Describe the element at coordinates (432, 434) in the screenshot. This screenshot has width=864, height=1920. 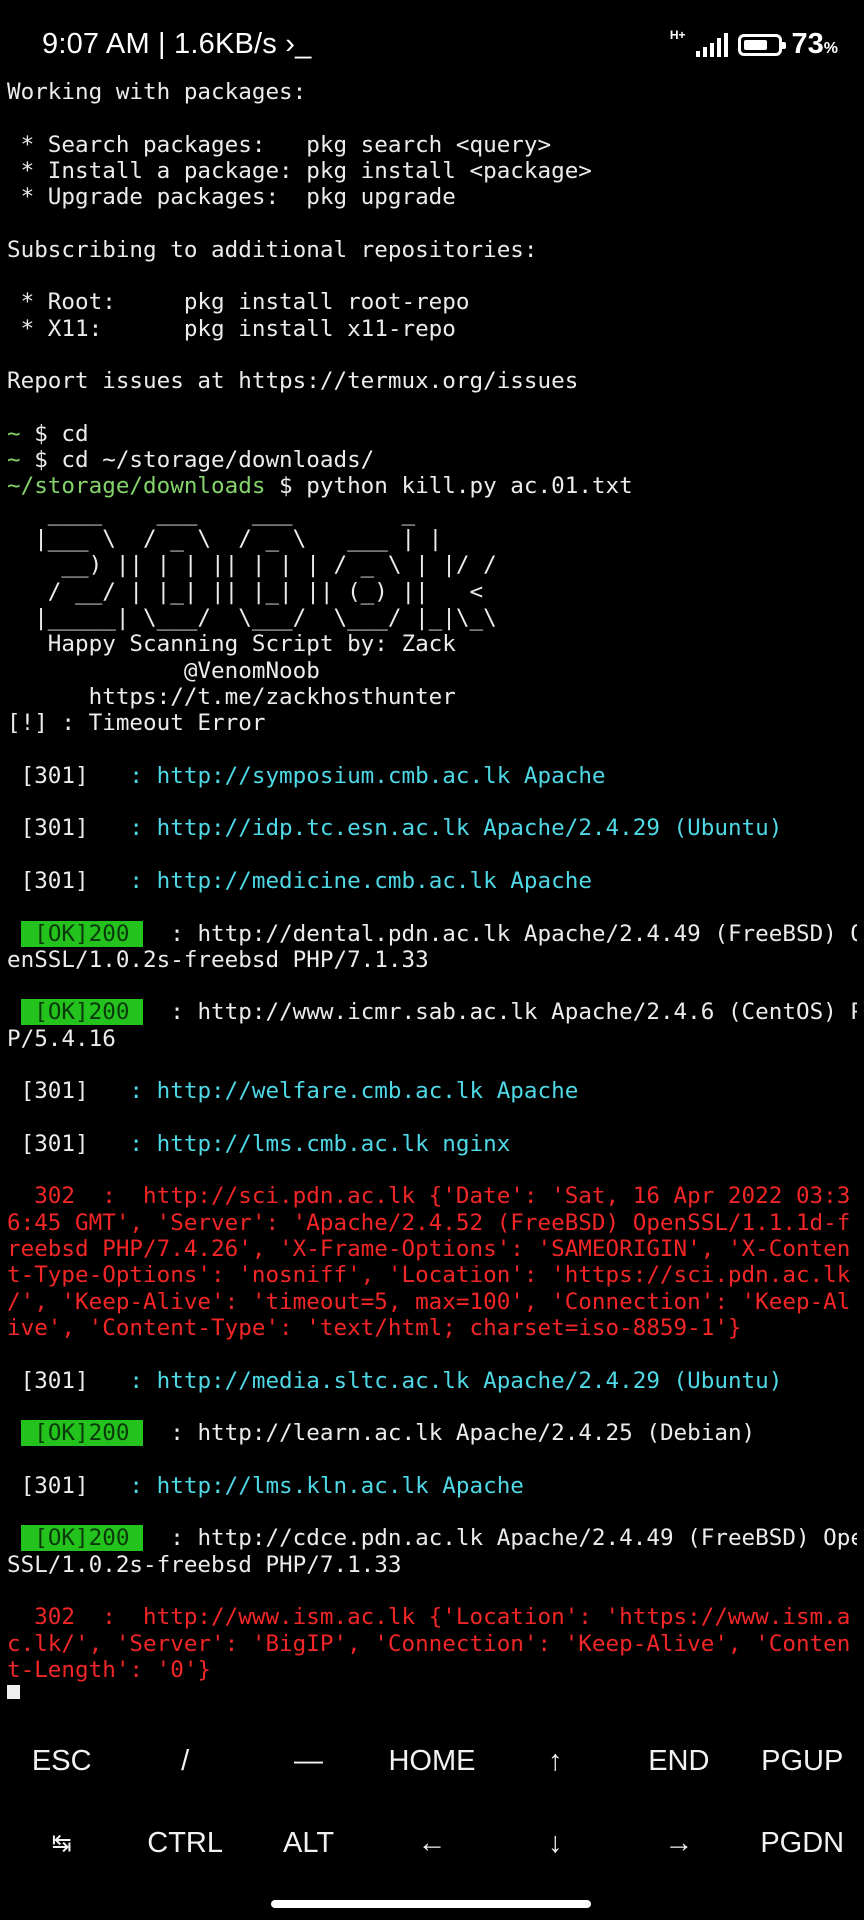
I see `terminal-line: ~ $ cd` at that location.